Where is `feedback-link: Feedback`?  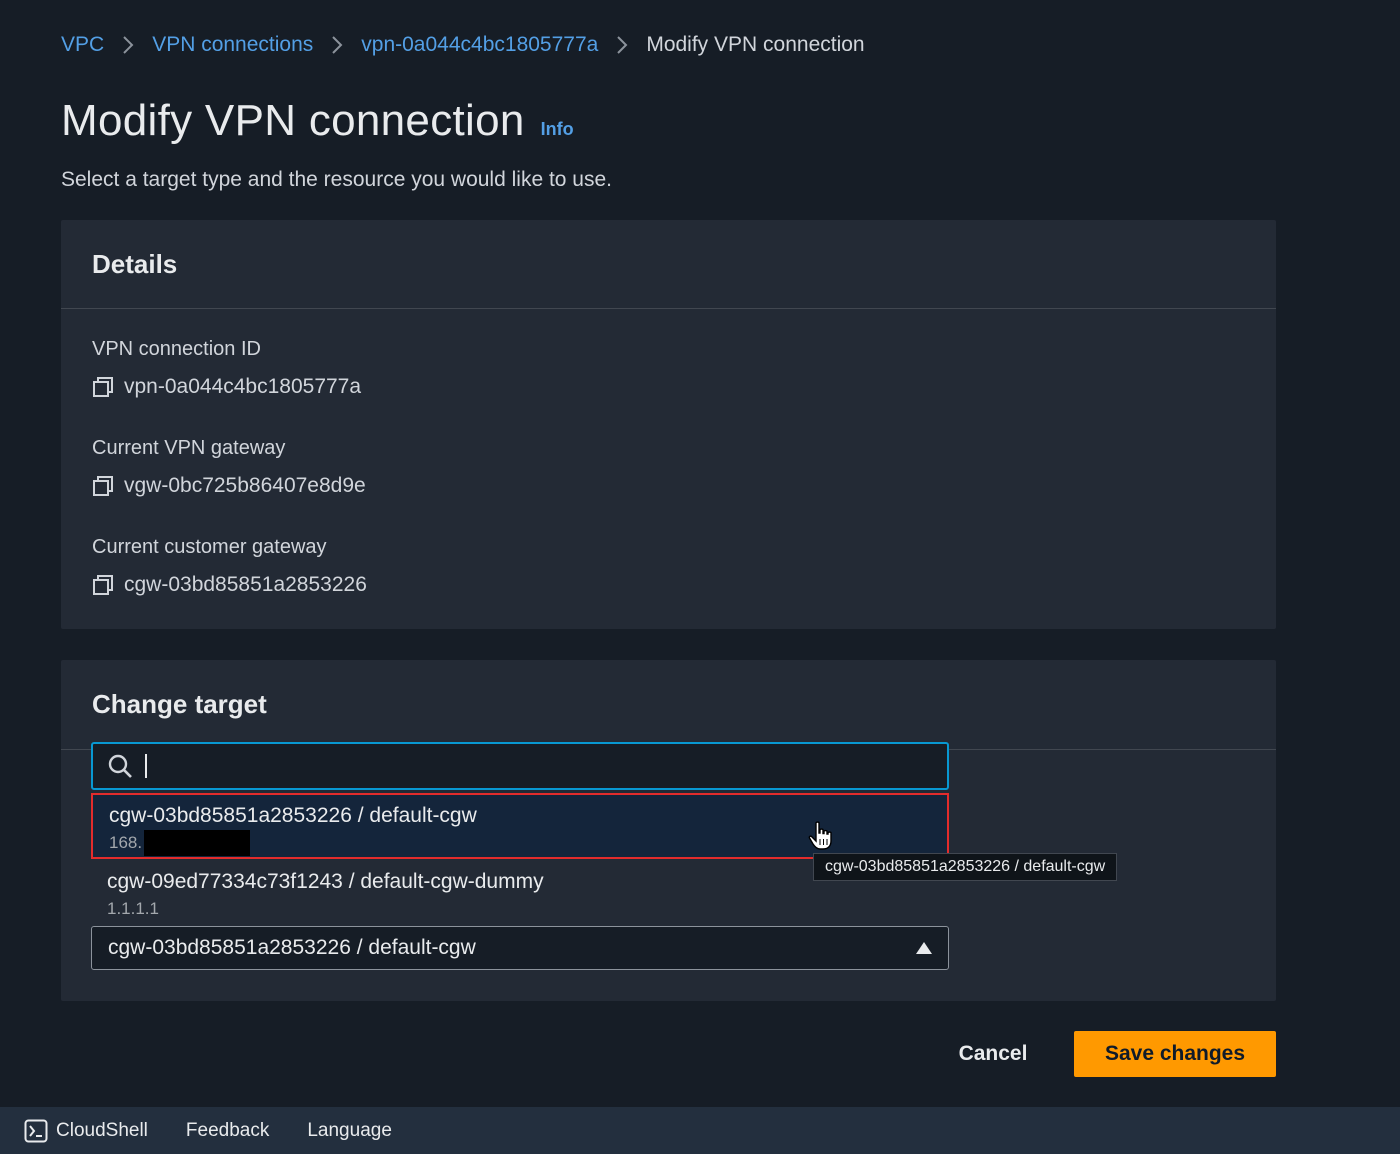
feedback-link: Feedback is located at coordinates (227, 1131).